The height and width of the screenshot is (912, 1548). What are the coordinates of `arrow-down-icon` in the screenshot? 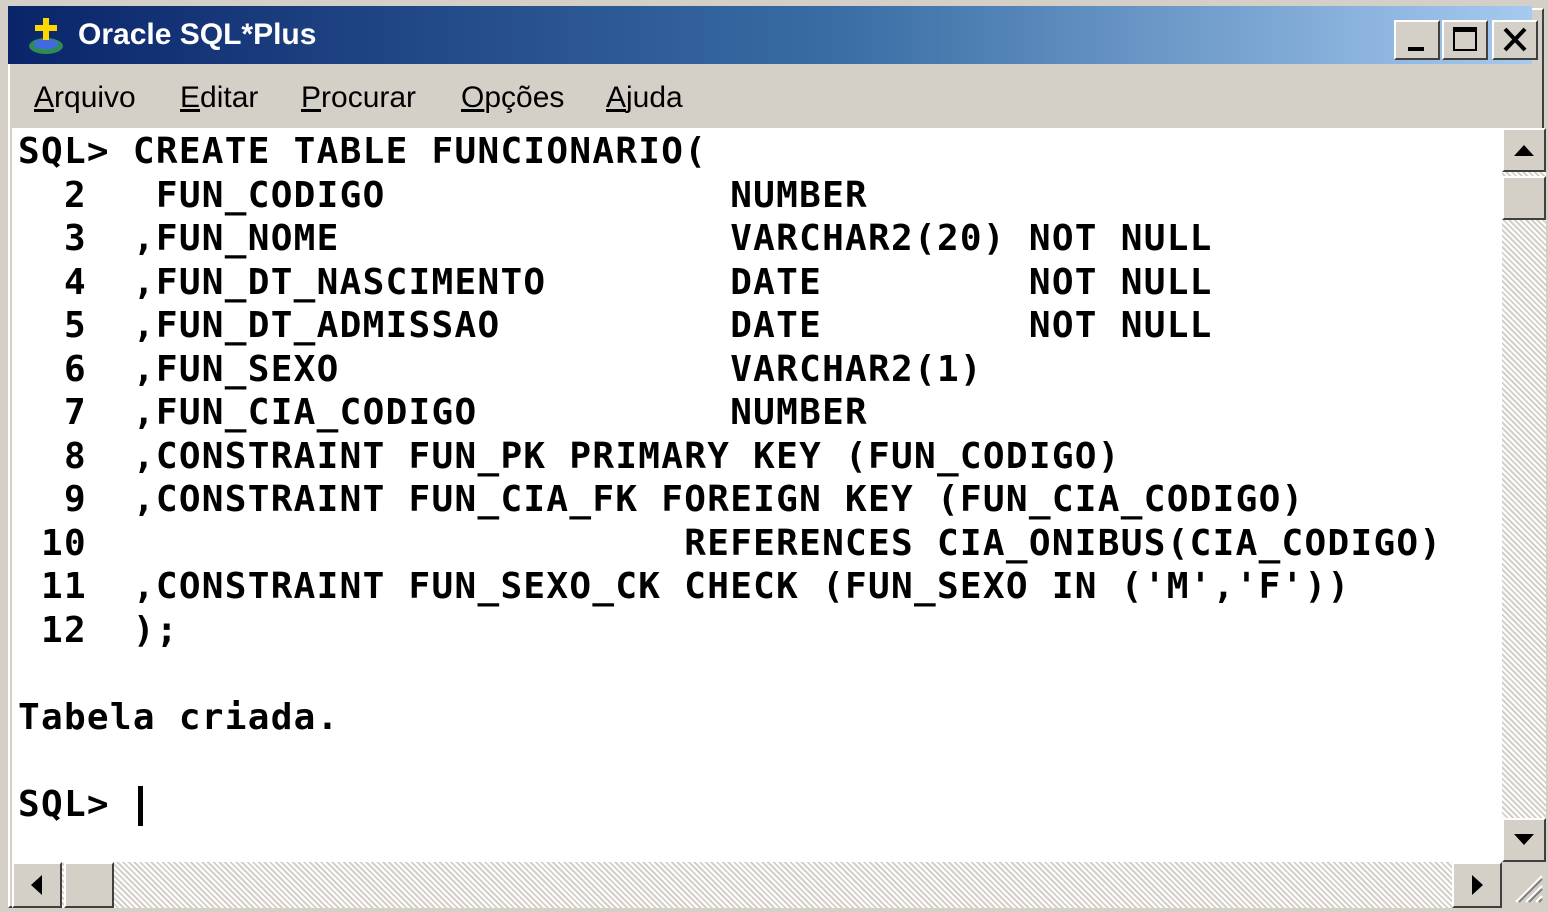 It's located at (1524, 839).